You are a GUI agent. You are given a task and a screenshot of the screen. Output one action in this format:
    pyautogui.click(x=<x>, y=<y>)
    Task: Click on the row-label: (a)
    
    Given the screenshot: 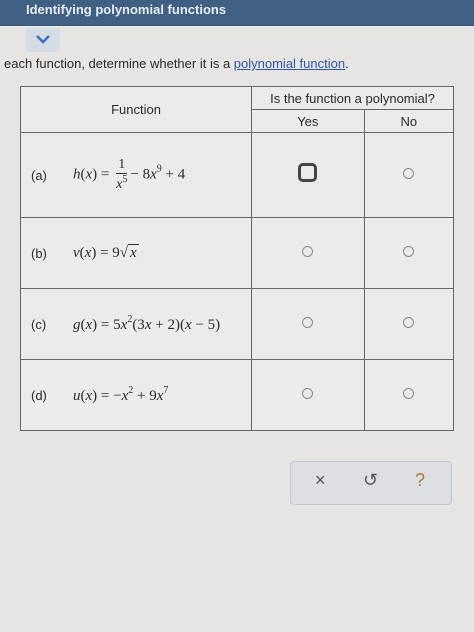 What is the action you would take?
    pyautogui.click(x=39, y=175)
    